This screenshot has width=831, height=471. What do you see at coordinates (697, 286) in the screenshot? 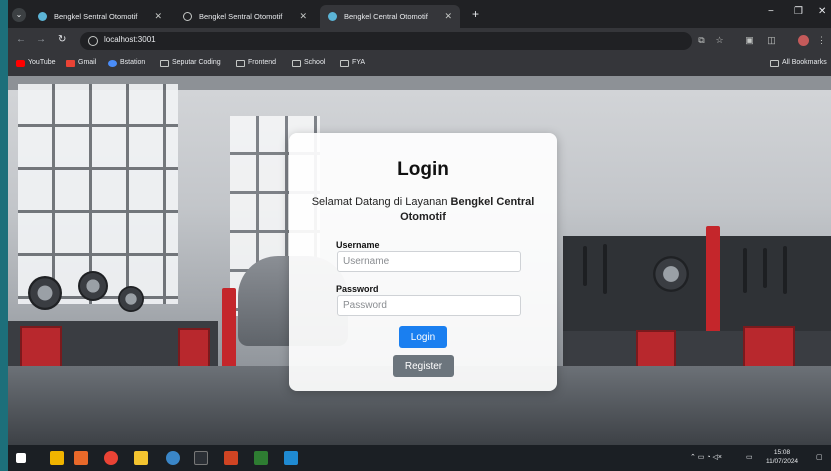
I see `tool-pegboard` at bounding box center [697, 286].